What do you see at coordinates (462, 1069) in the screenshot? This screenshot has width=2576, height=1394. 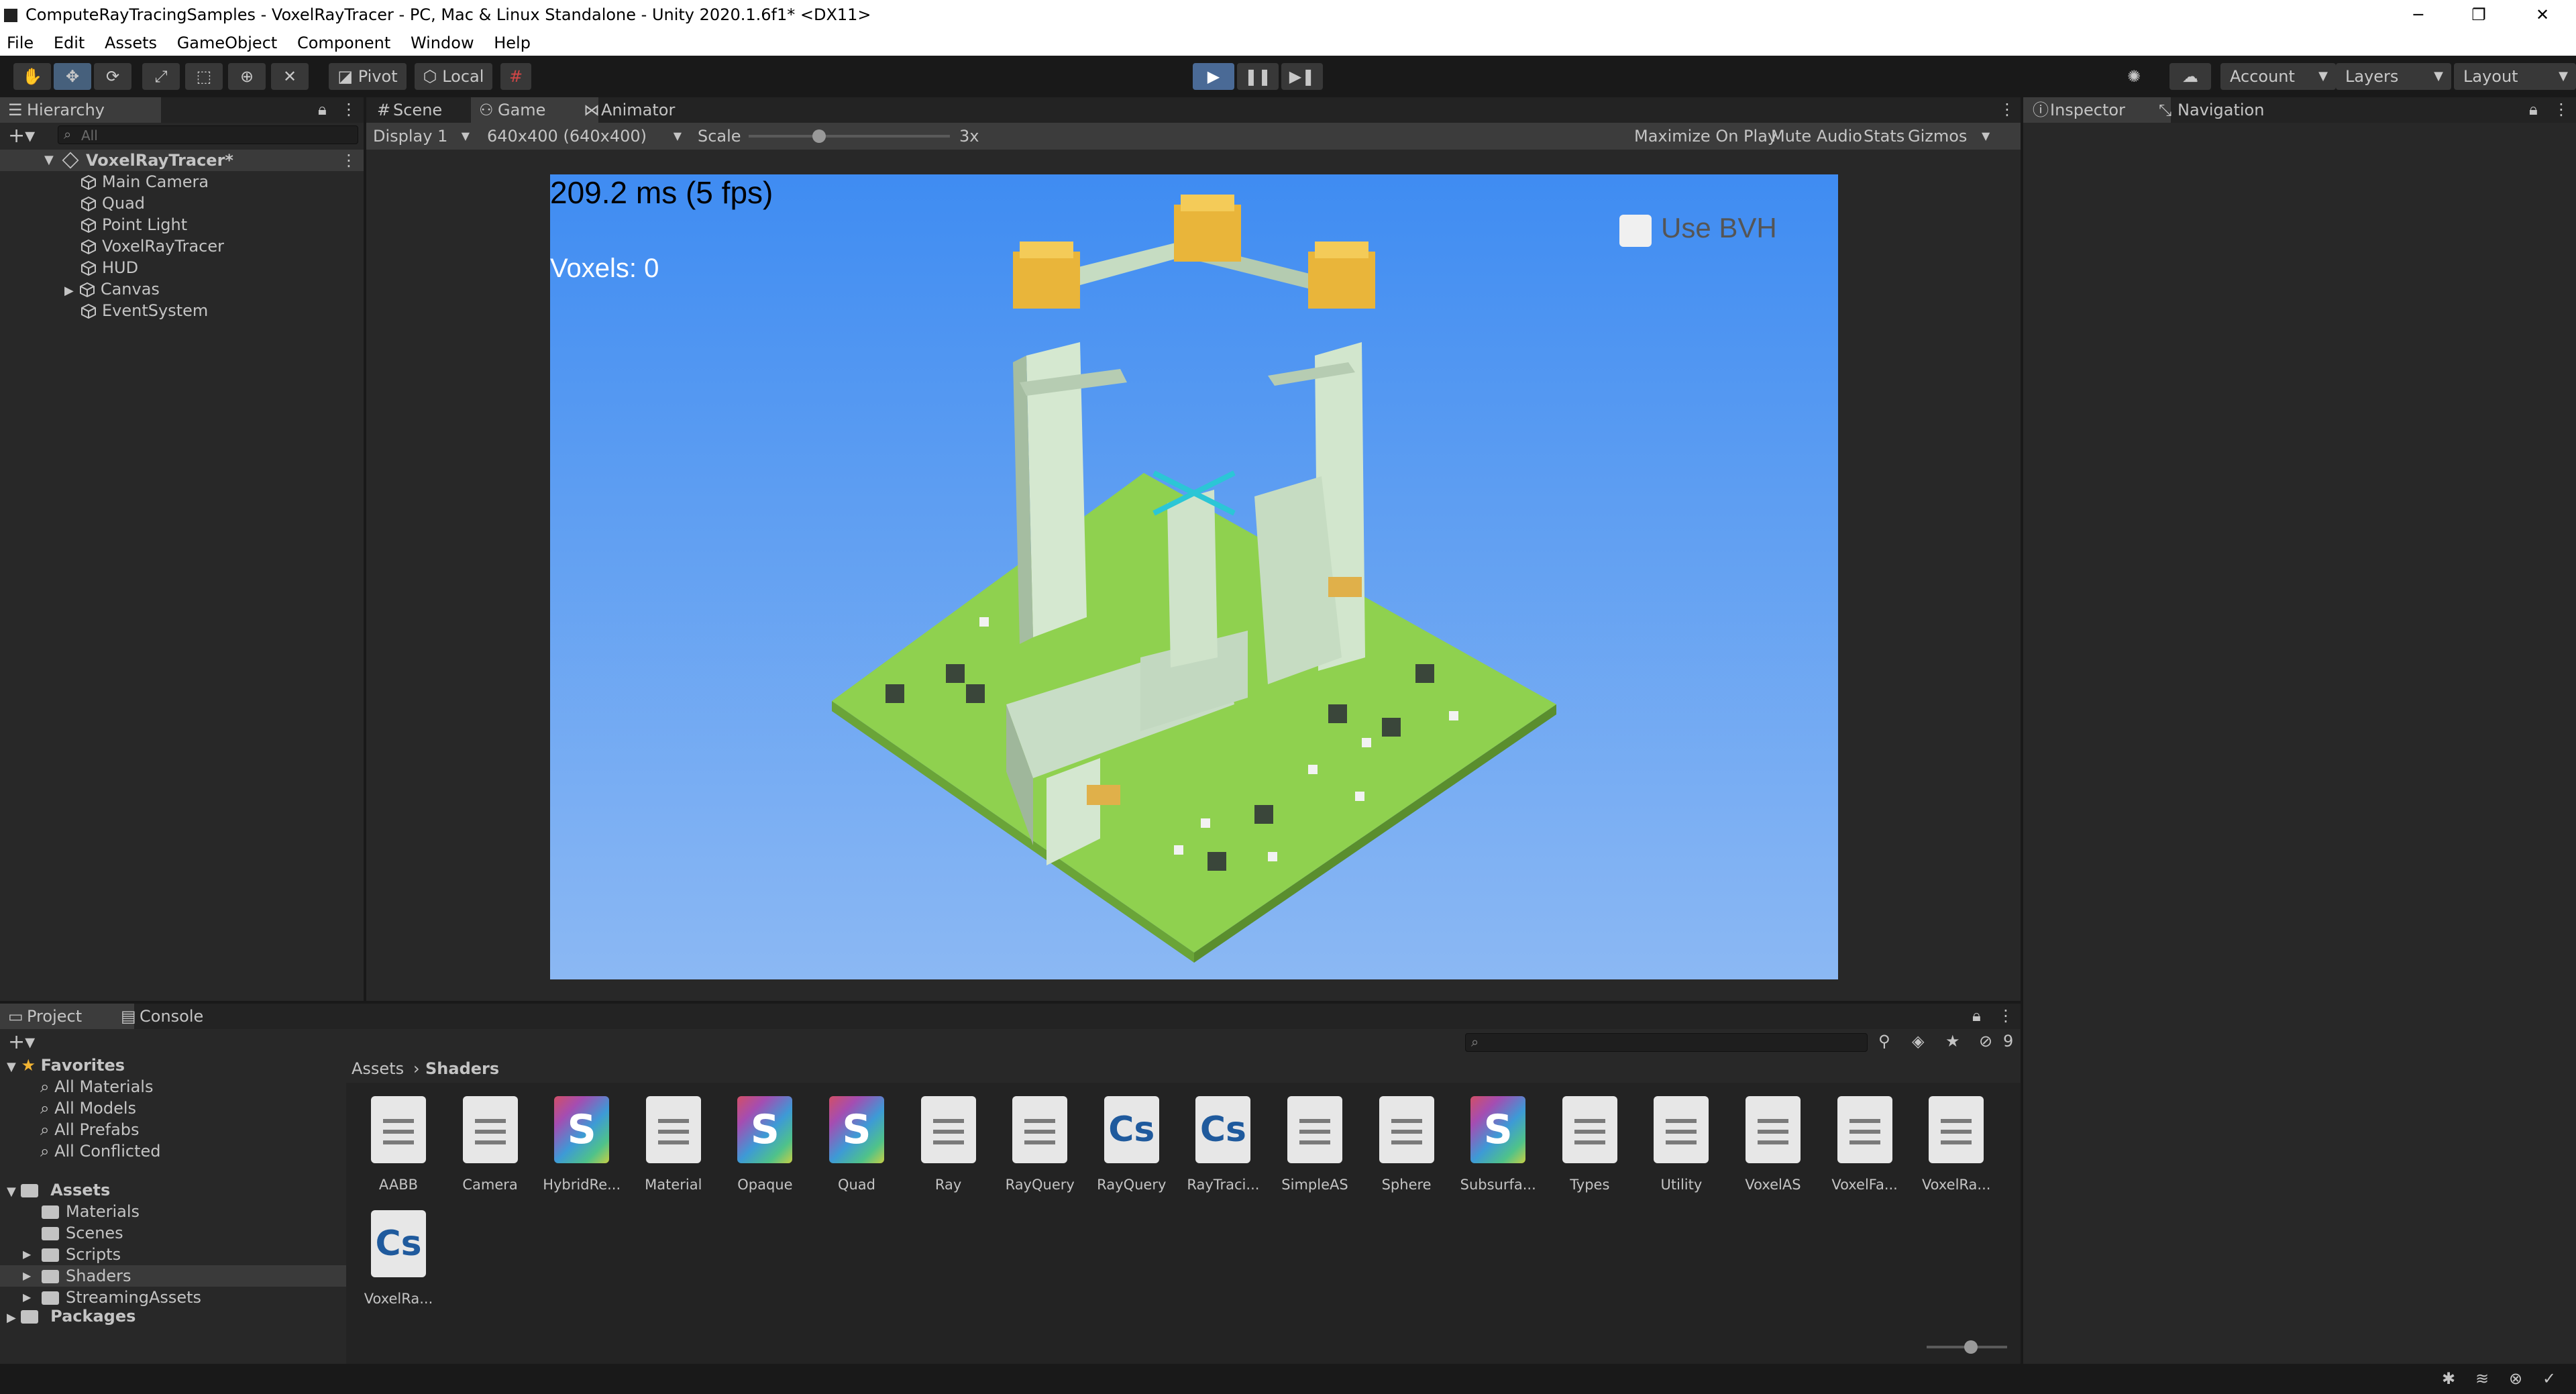 I see `breadcrumb-shaders: Shaders` at bounding box center [462, 1069].